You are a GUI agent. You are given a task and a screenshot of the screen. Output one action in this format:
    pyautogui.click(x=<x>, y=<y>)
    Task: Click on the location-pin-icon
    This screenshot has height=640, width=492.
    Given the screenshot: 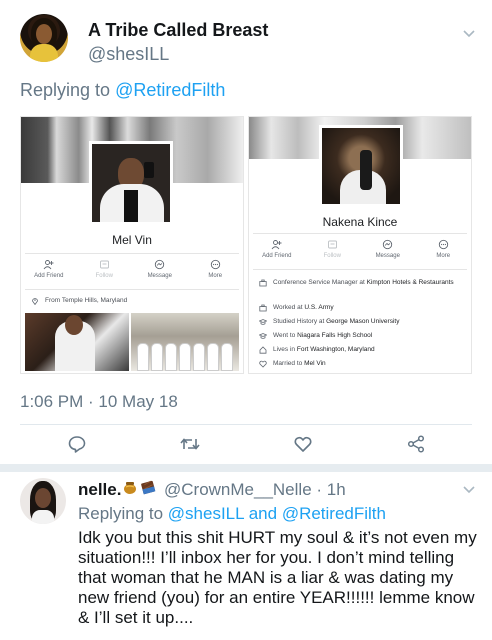 What is the action you would take?
    pyautogui.click(x=35, y=301)
    